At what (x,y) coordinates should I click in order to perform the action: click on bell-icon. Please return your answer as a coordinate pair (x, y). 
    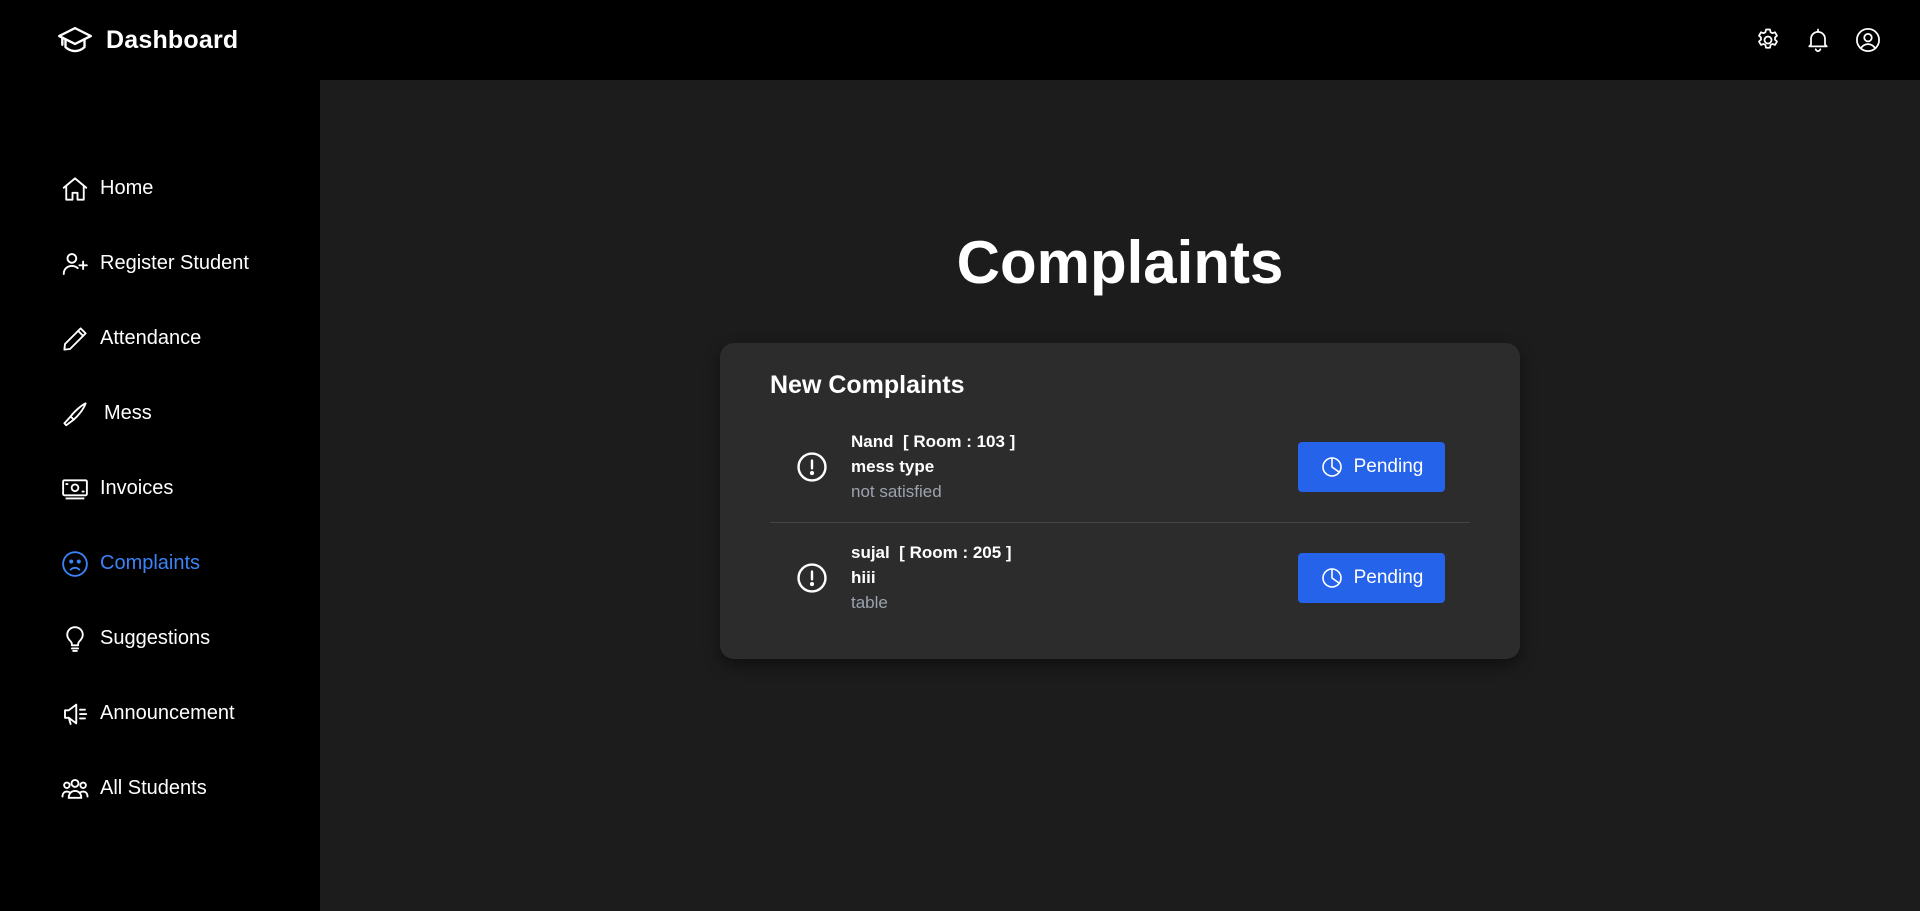
    Looking at the image, I should click on (1818, 40).